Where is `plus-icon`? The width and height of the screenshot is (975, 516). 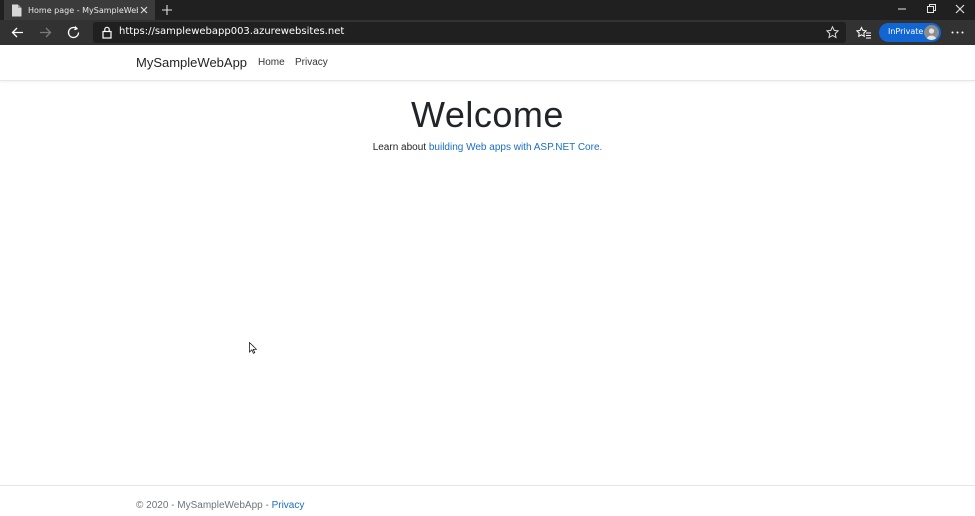 plus-icon is located at coordinates (167, 10).